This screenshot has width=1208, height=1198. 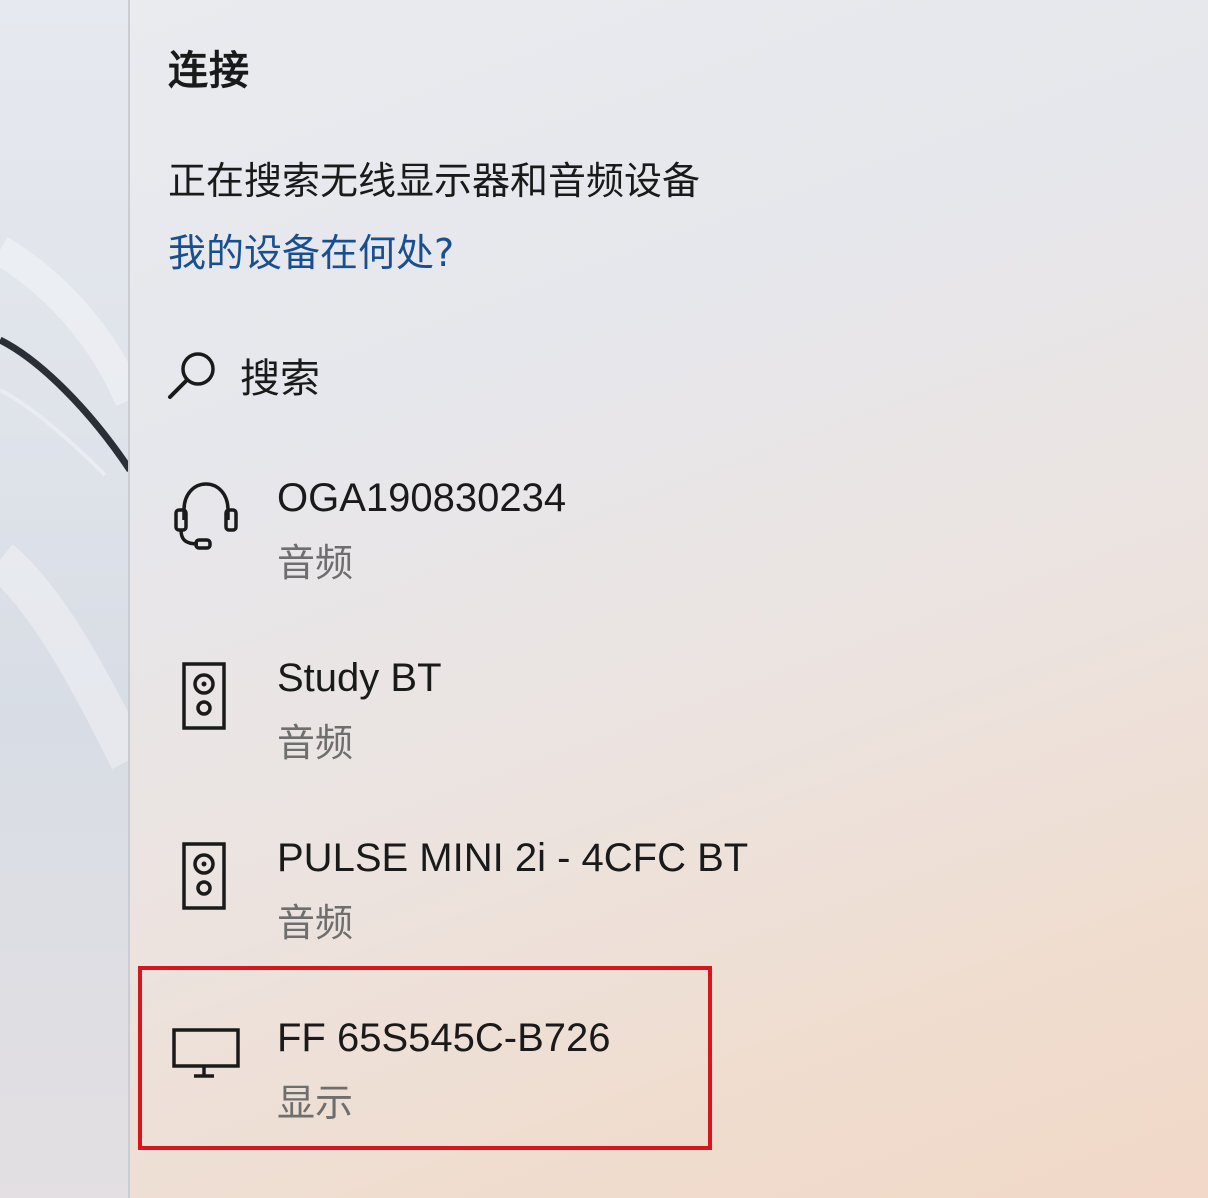 I want to click on desktop-wallpaper, so click(x=65, y=599).